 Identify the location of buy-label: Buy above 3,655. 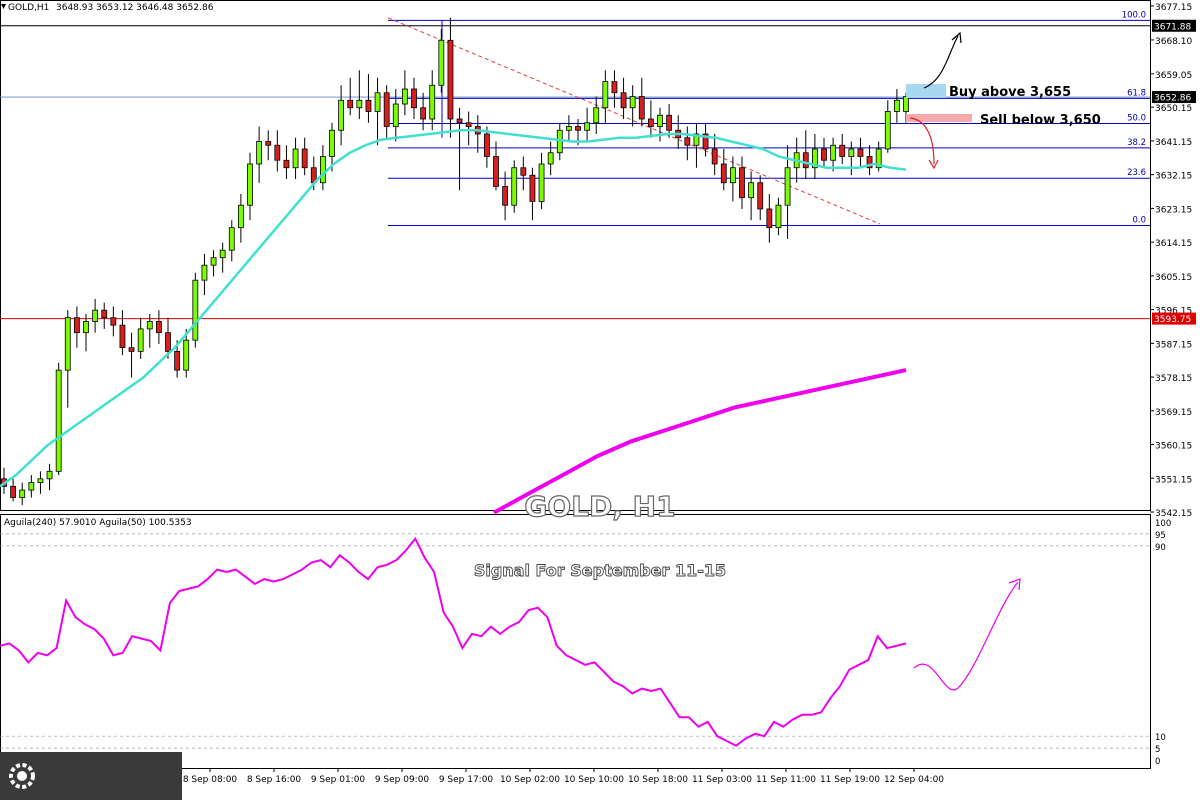
(1010, 92).